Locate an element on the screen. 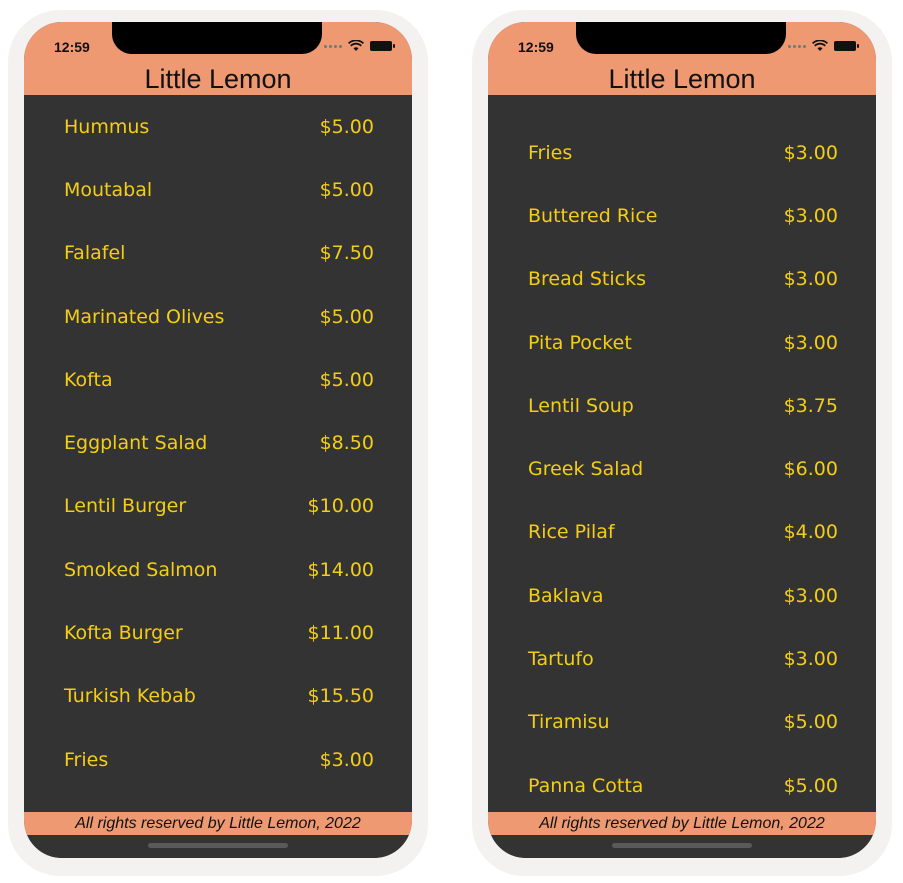 This screenshot has width=903, height=883. menu-item-row: Baklava $3.00 is located at coordinates (682, 595).